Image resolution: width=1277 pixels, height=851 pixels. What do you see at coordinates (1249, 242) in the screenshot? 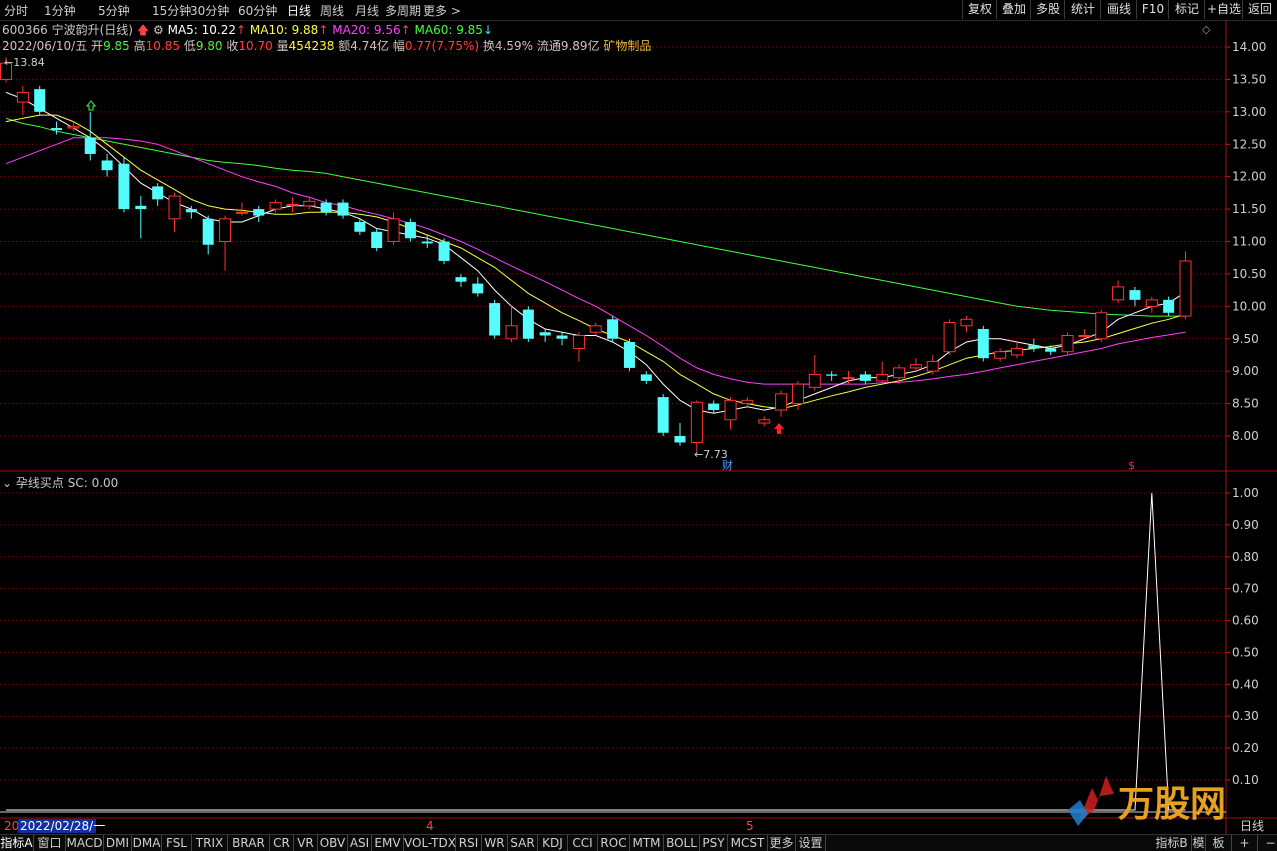
I see `price-tick-label: 11.00` at bounding box center [1249, 242].